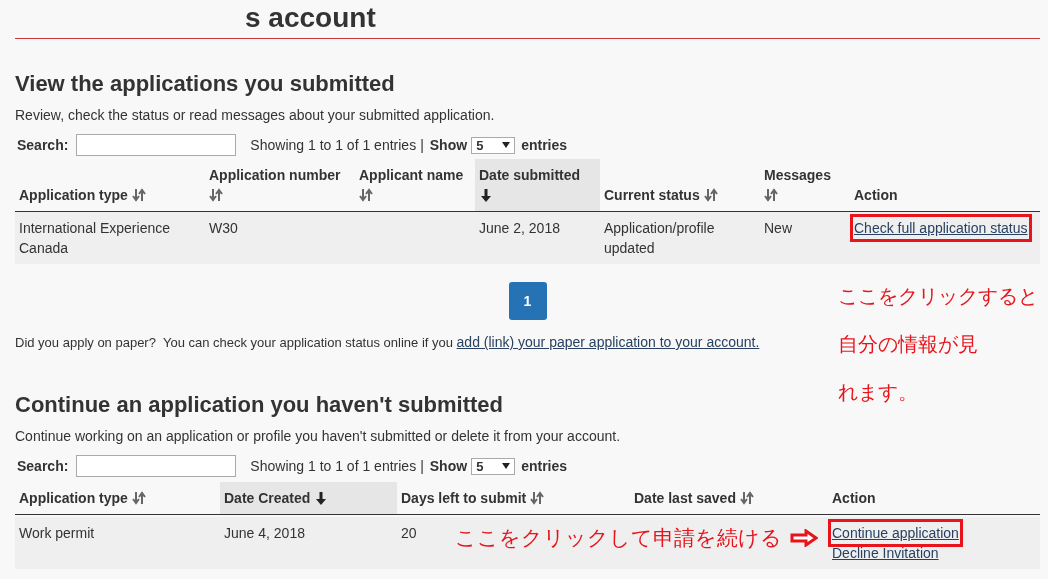 This screenshot has width=1048, height=579. Describe the element at coordinates (264, 533) in the screenshot. I see `table-cell: June 4, 2018` at that location.